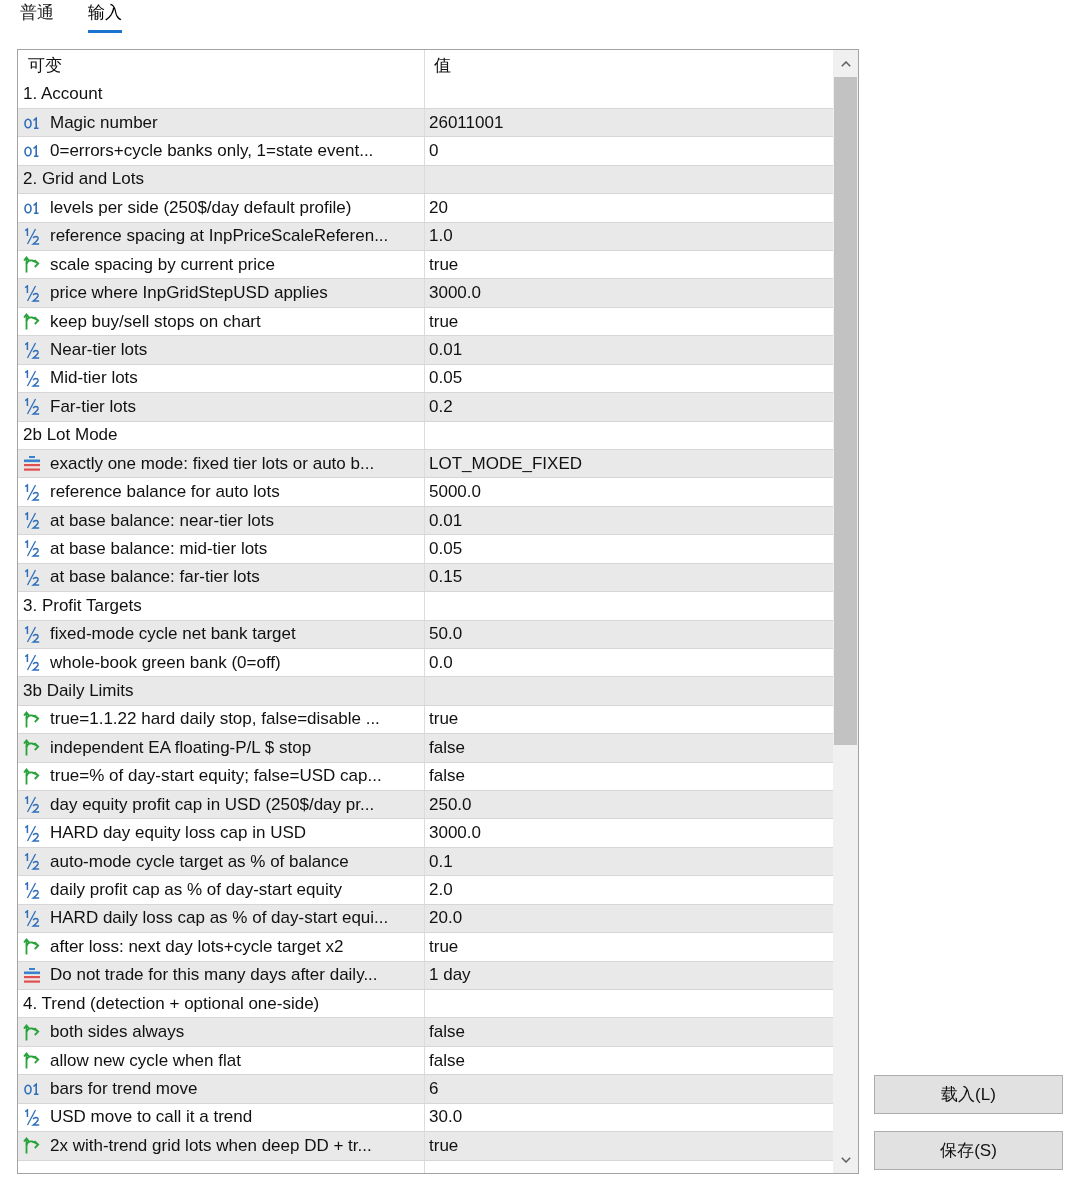 The width and height of the screenshot is (1087, 1200). What do you see at coordinates (425, 606) in the screenshot?
I see `section-row: 3. Profit Targets` at bounding box center [425, 606].